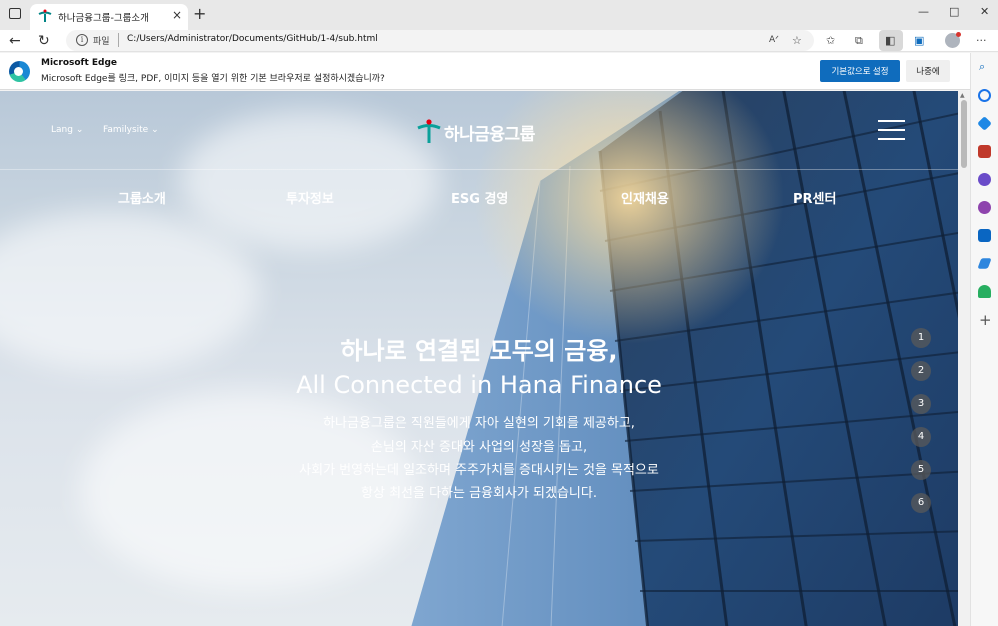  What do you see at coordinates (984, 263) in the screenshot?
I see `send-icon` at bounding box center [984, 263].